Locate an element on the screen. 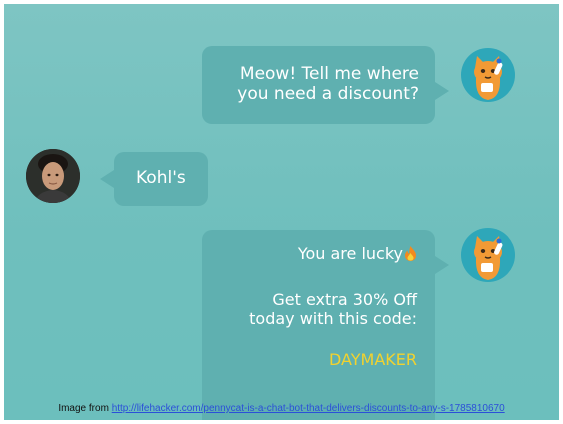  bot-message-bubble: Meow! Tell me where you need a discount? is located at coordinates (325, 85).